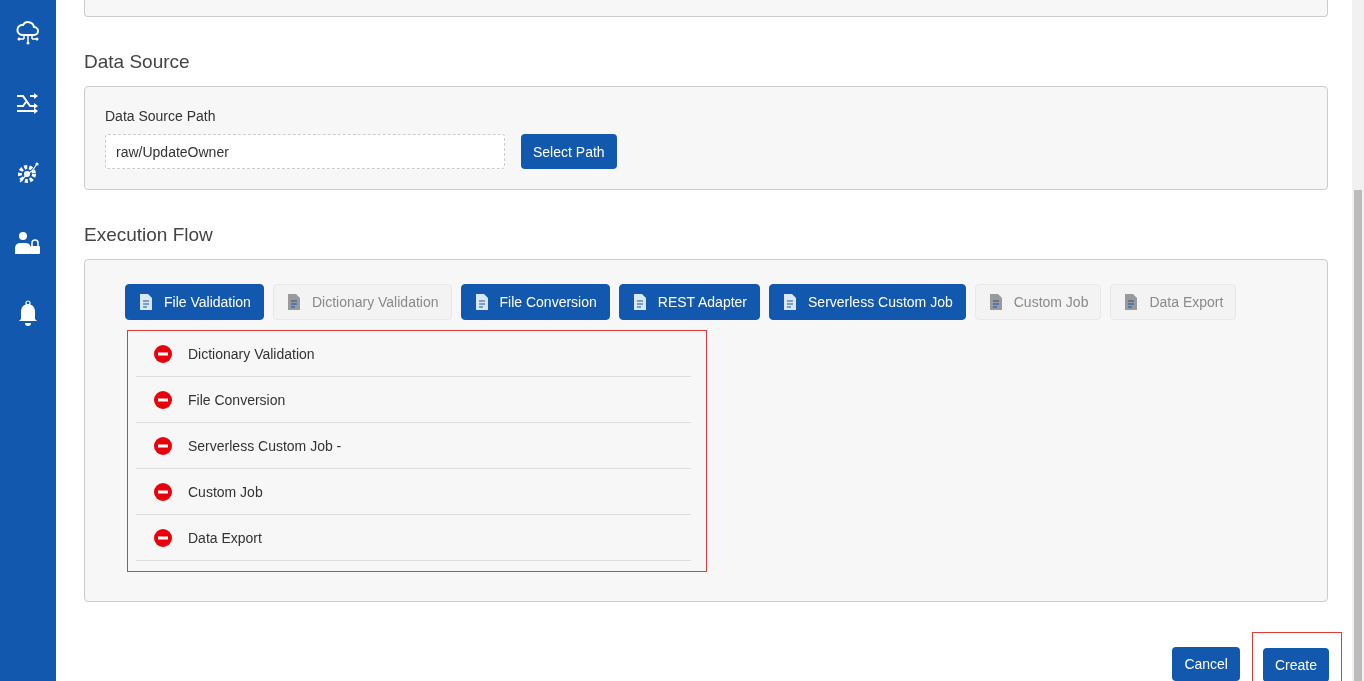 This screenshot has height=681, width=1364. I want to click on field-label: Data Source Path, so click(161, 116).